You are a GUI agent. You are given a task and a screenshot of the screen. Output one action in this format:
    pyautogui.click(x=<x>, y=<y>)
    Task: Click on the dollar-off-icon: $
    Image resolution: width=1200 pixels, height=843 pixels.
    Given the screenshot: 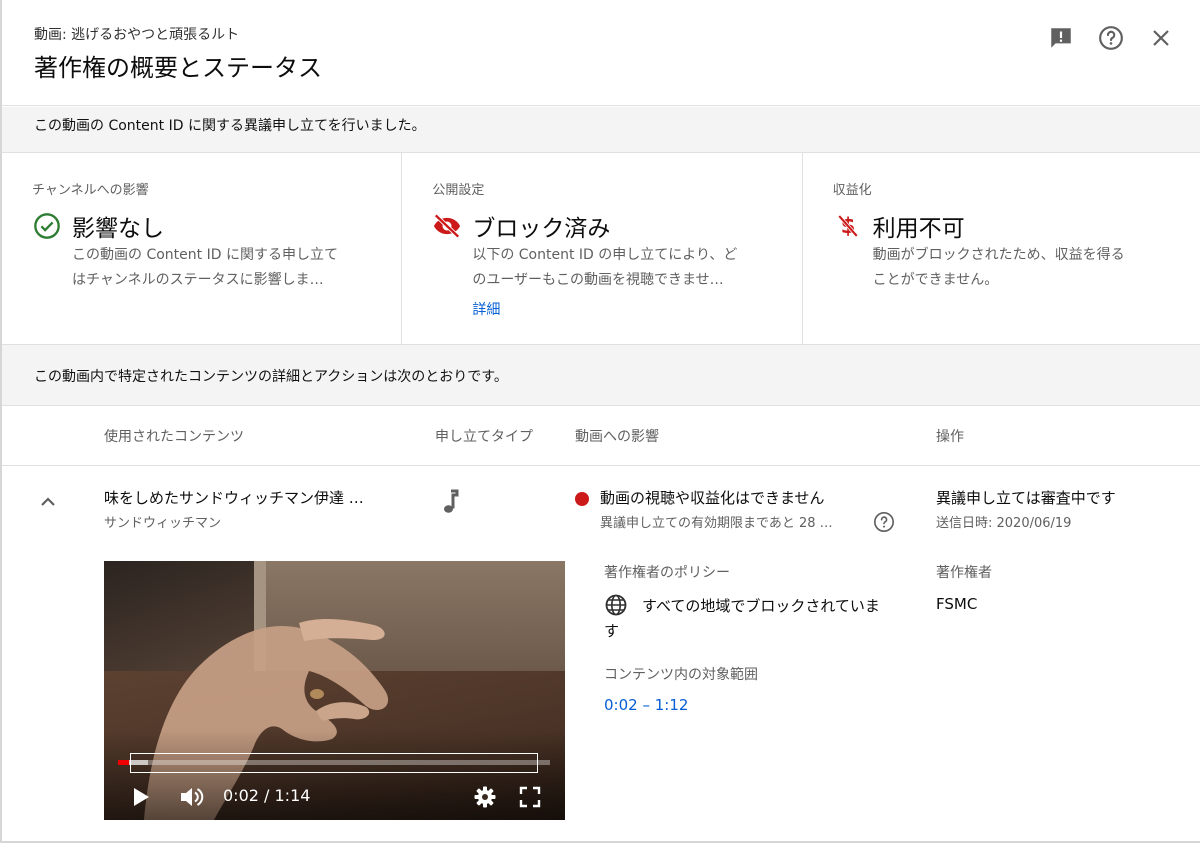 What is the action you would take?
    pyautogui.click(x=848, y=226)
    